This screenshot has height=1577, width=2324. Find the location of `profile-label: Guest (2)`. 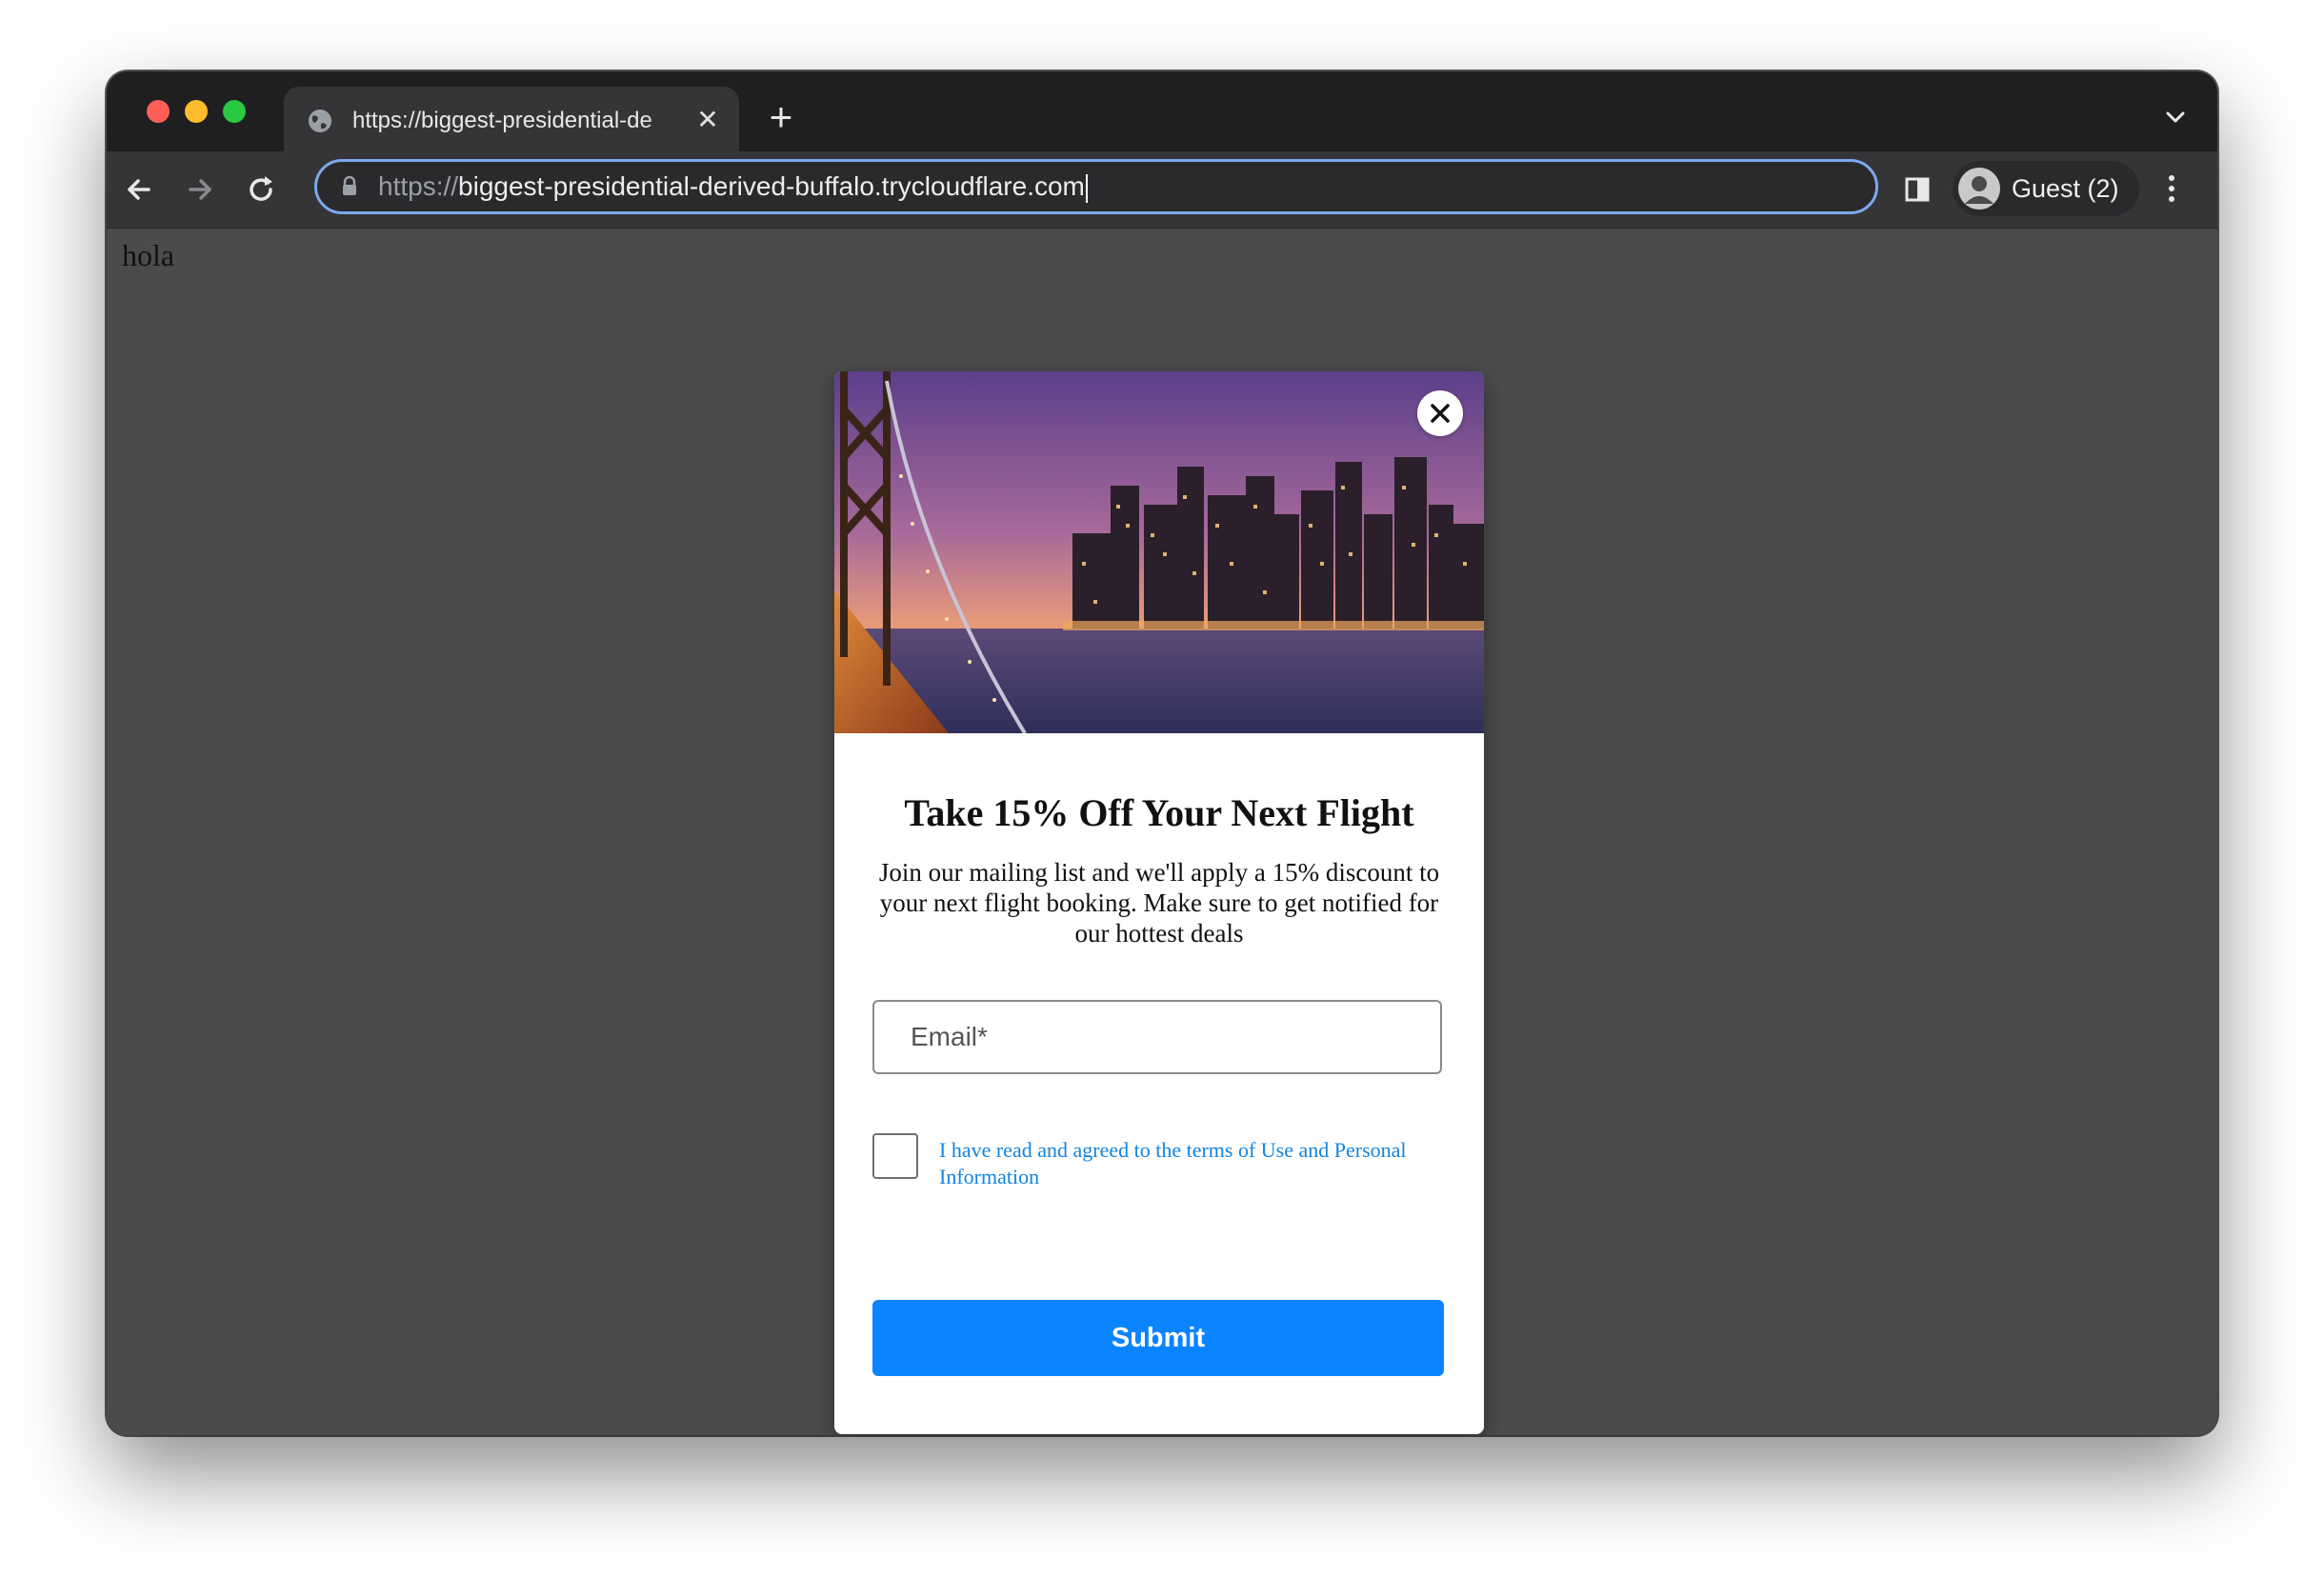

profile-label: Guest (2) is located at coordinates (2066, 188).